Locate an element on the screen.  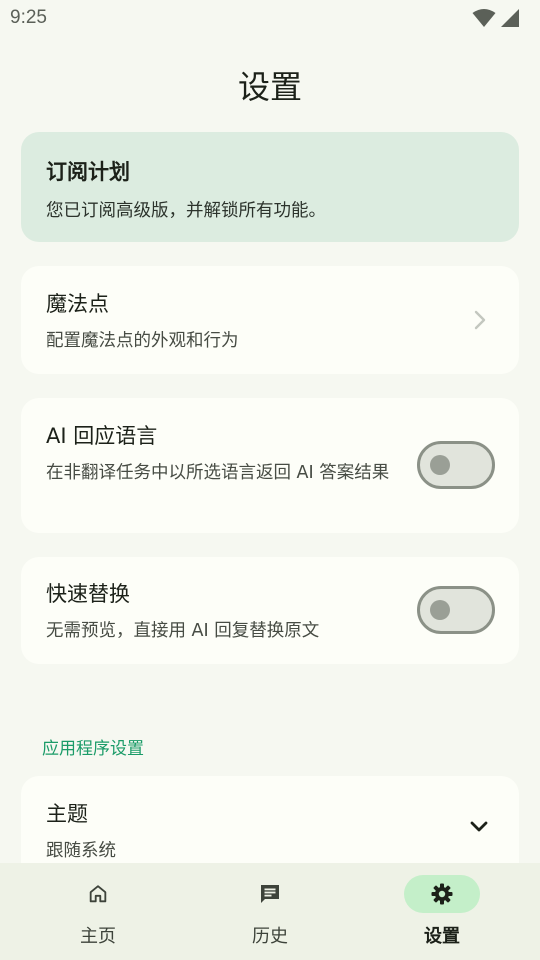
quick-replace-toggle is located at coordinates (456, 610).